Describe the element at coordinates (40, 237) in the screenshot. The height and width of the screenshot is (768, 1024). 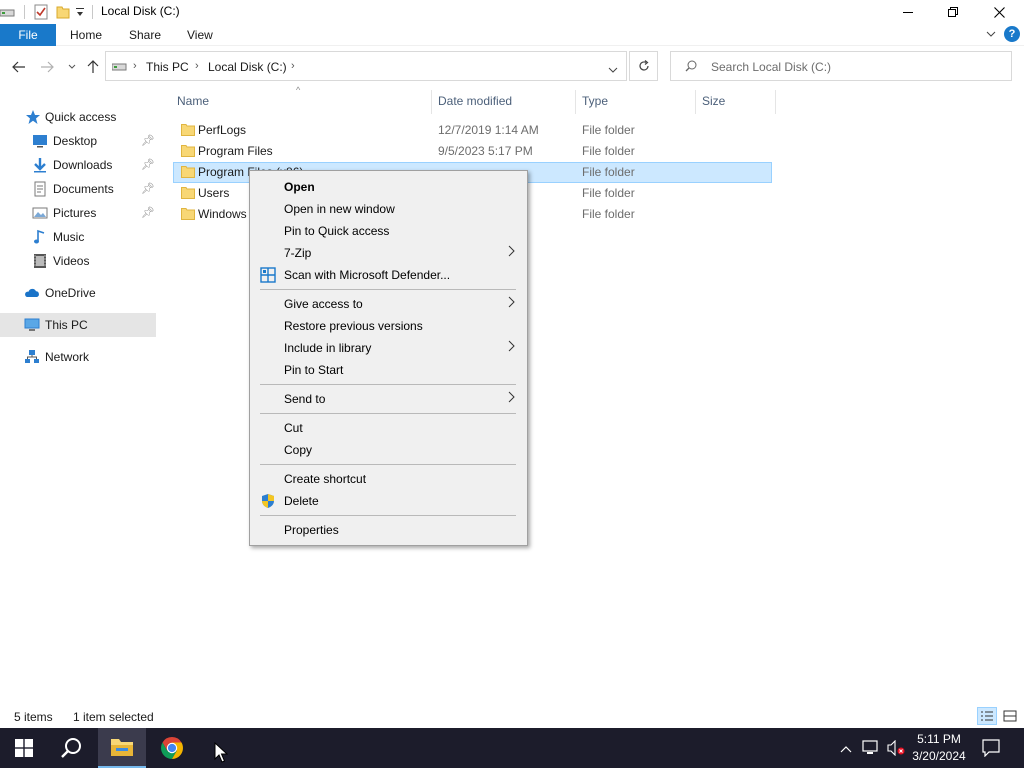
I see `music-icon` at that location.